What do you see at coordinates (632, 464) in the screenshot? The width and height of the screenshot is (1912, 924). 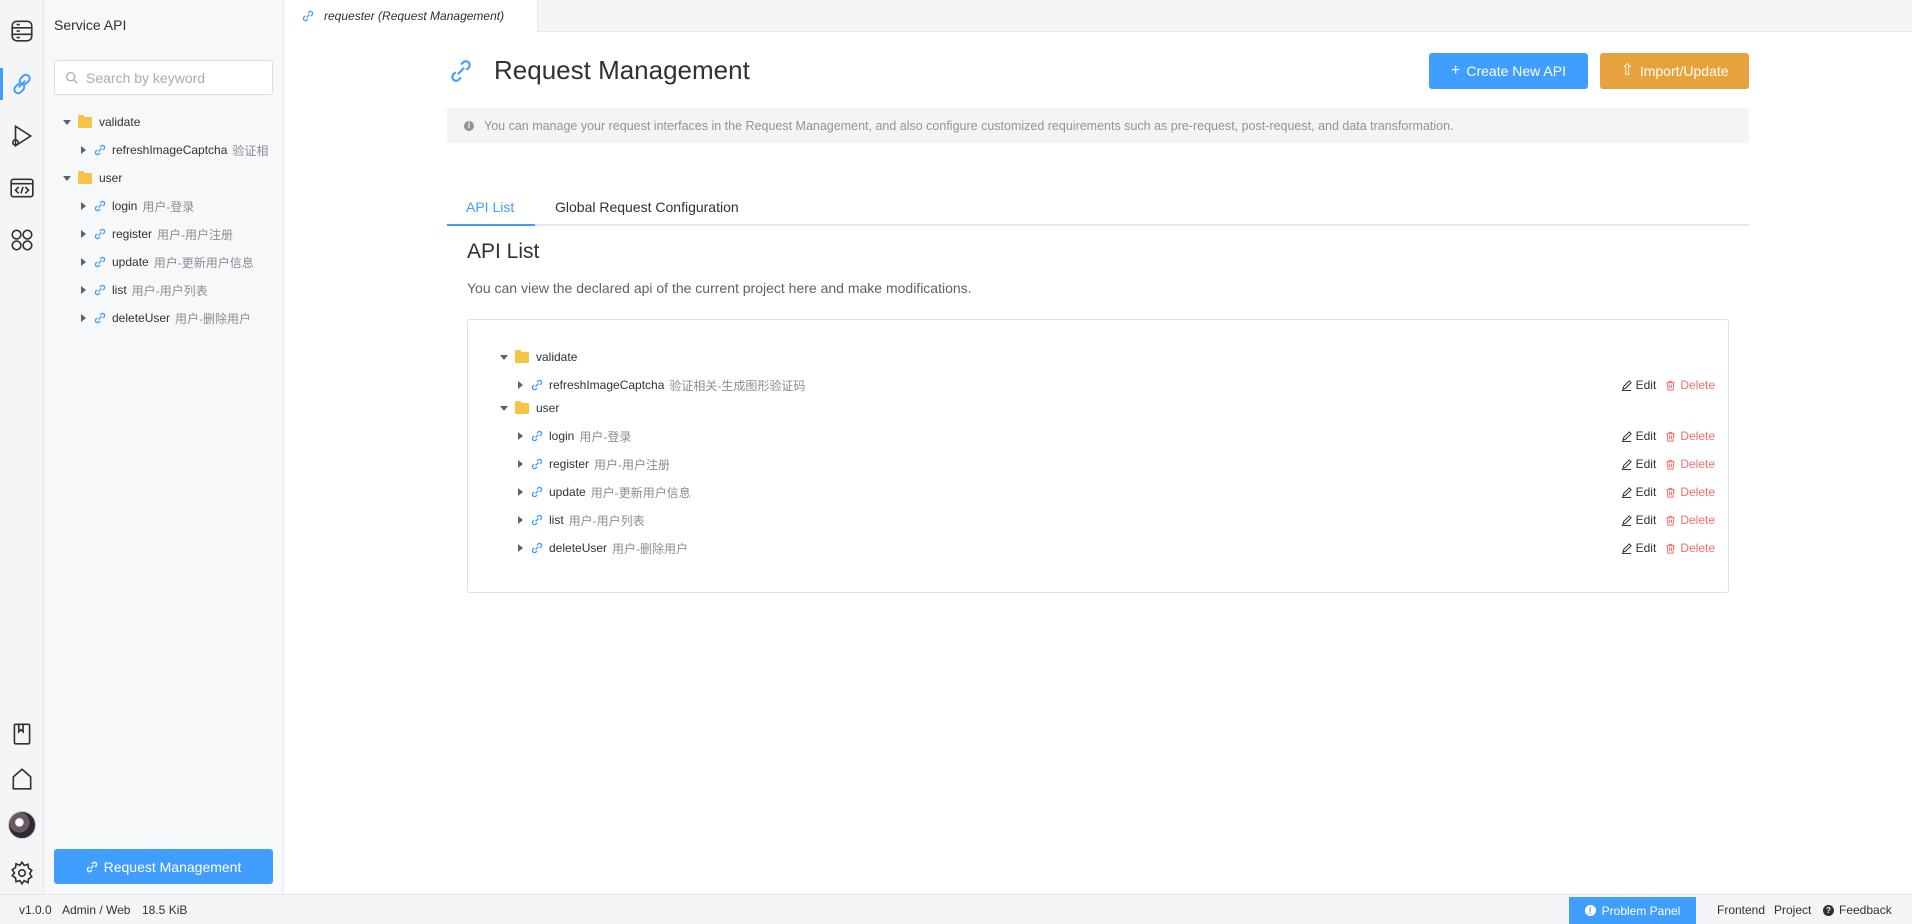 I see `api-desc: 用户-用户注册` at bounding box center [632, 464].